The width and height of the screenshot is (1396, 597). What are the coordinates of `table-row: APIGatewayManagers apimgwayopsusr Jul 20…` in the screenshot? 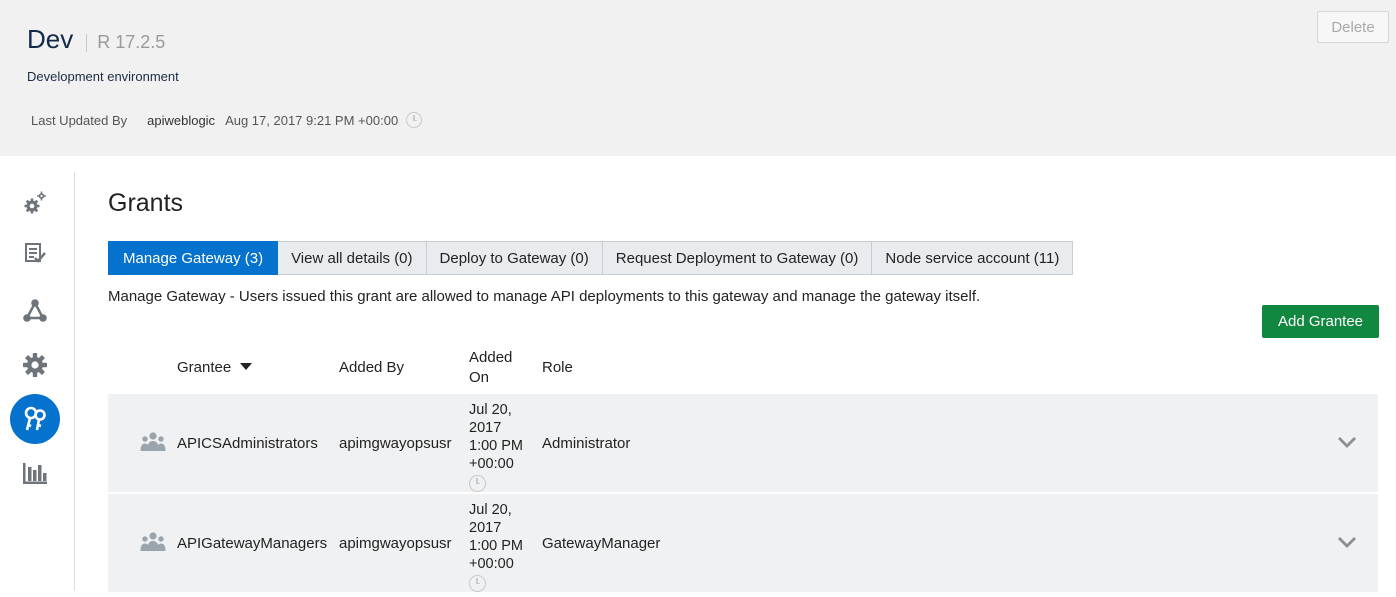 It's located at (743, 543).